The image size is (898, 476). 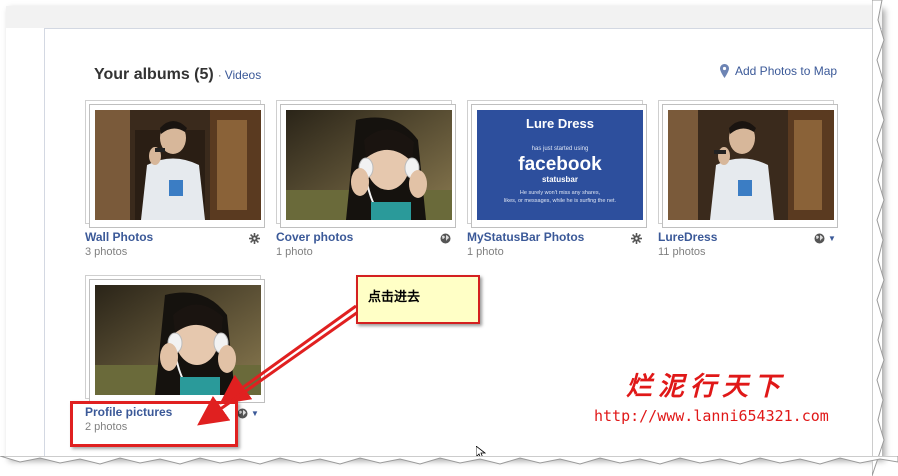 I want to click on watermark: 烂泥行天下 http://www.lanni654321.com, so click(x=735, y=395).